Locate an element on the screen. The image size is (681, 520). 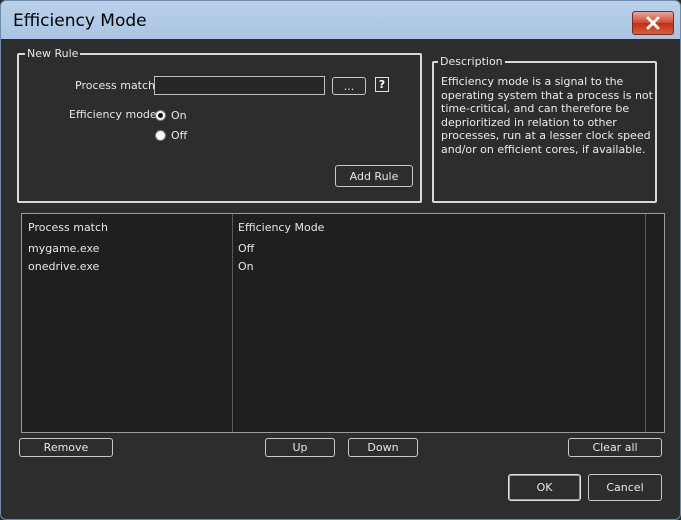
process-match-label: Process match: is located at coordinates (117, 85).